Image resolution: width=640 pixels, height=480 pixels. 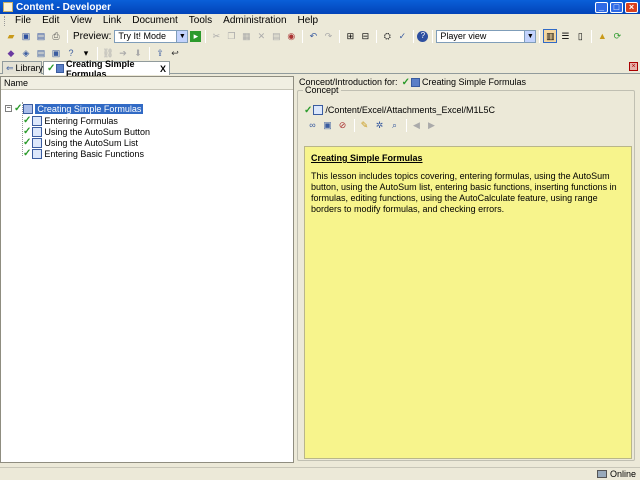 What do you see at coordinates (602, 36) in the screenshot?
I see `publish-icon: ▲` at bounding box center [602, 36].